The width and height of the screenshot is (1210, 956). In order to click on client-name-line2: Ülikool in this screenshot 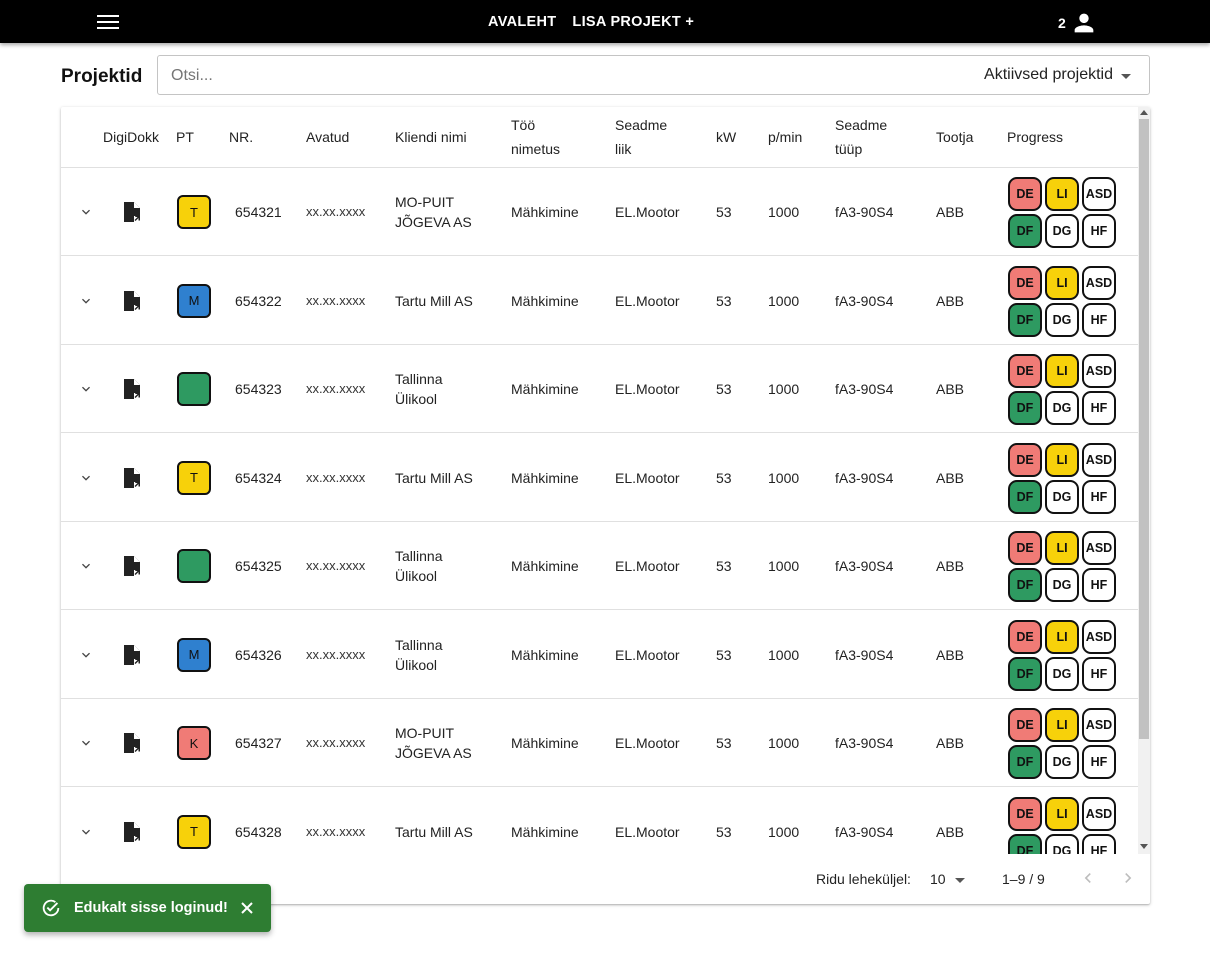, I will do `click(416, 576)`.